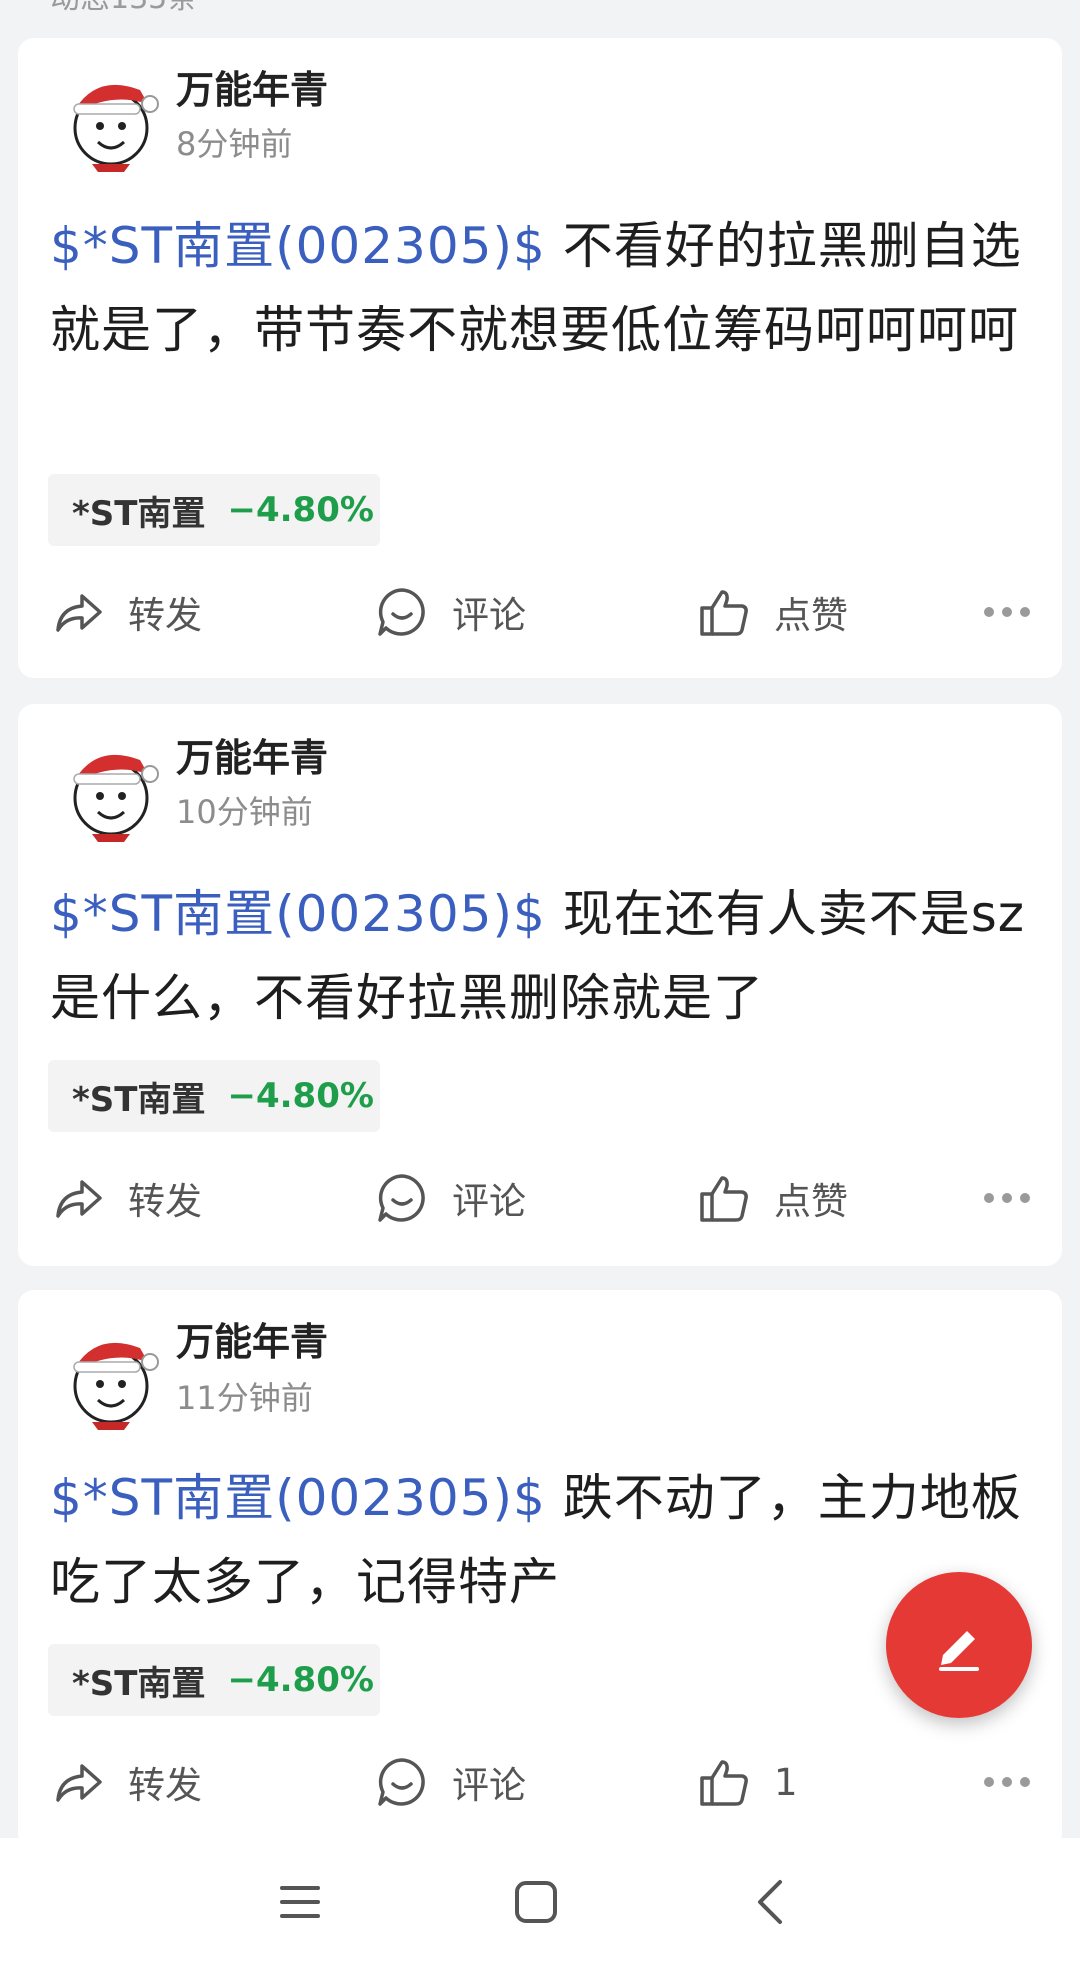 The image size is (1080, 1966). What do you see at coordinates (550, 1540) in the screenshot?
I see `post-text: $*ST南置(002305)$ 跌不动了，主力地板吃了太多了，记得特产` at bounding box center [550, 1540].